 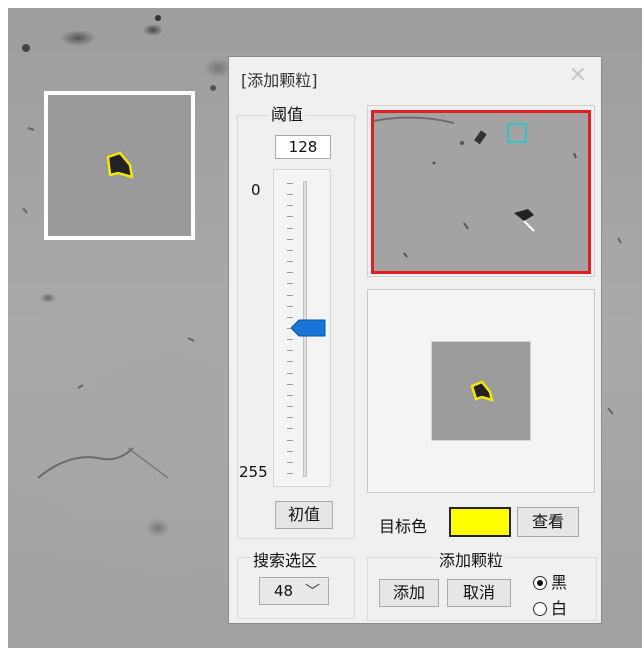 What do you see at coordinates (550, 581) in the screenshot?
I see `radio-black: 黑` at bounding box center [550, 581].